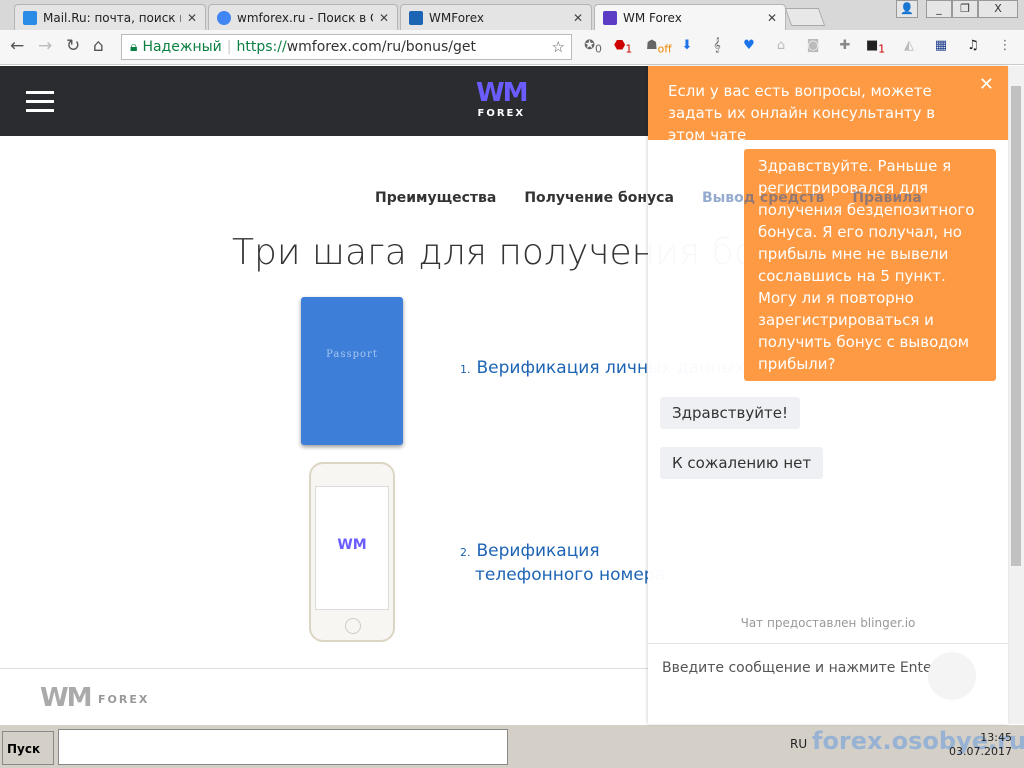 This screenshot has height=768, width=1024. Describe the element at coordinates (110, 17) in the screenshot. I see `tab-mailru: Mail.Ru: почта, поиск в ин✕` at that location.